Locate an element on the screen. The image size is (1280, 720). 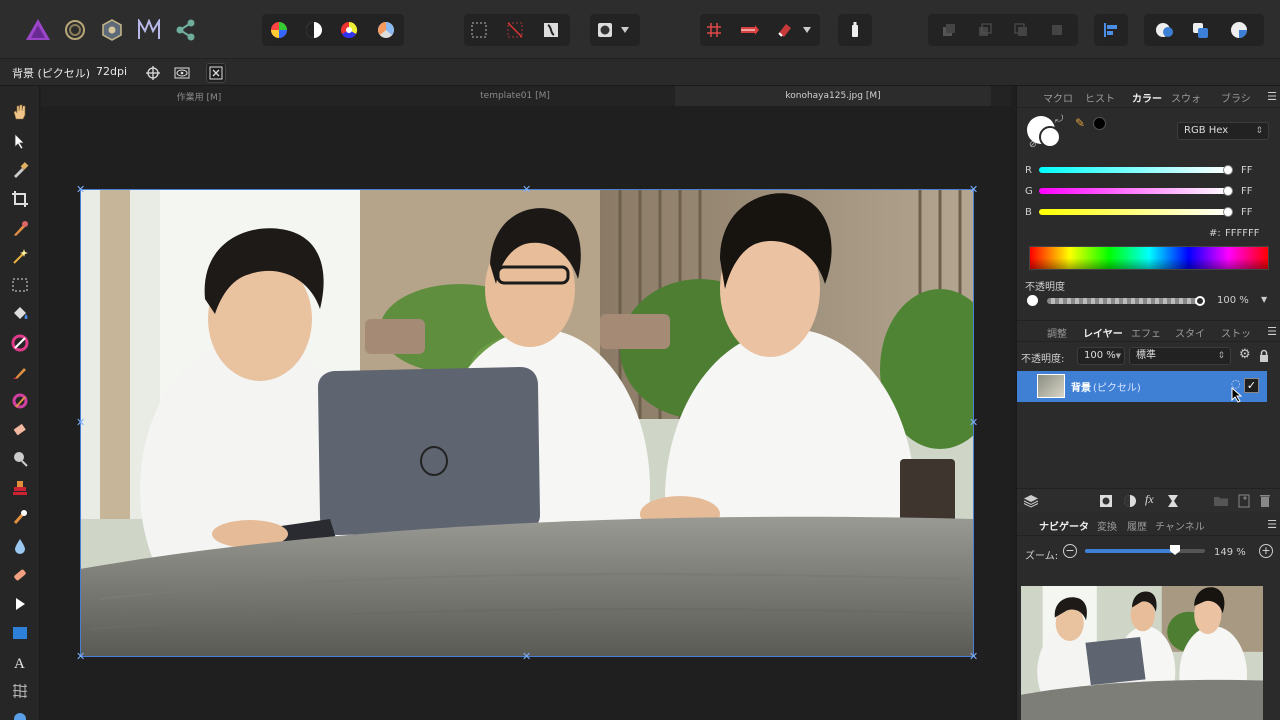
zoom-tool-icon is located at coordinates (20, 713).